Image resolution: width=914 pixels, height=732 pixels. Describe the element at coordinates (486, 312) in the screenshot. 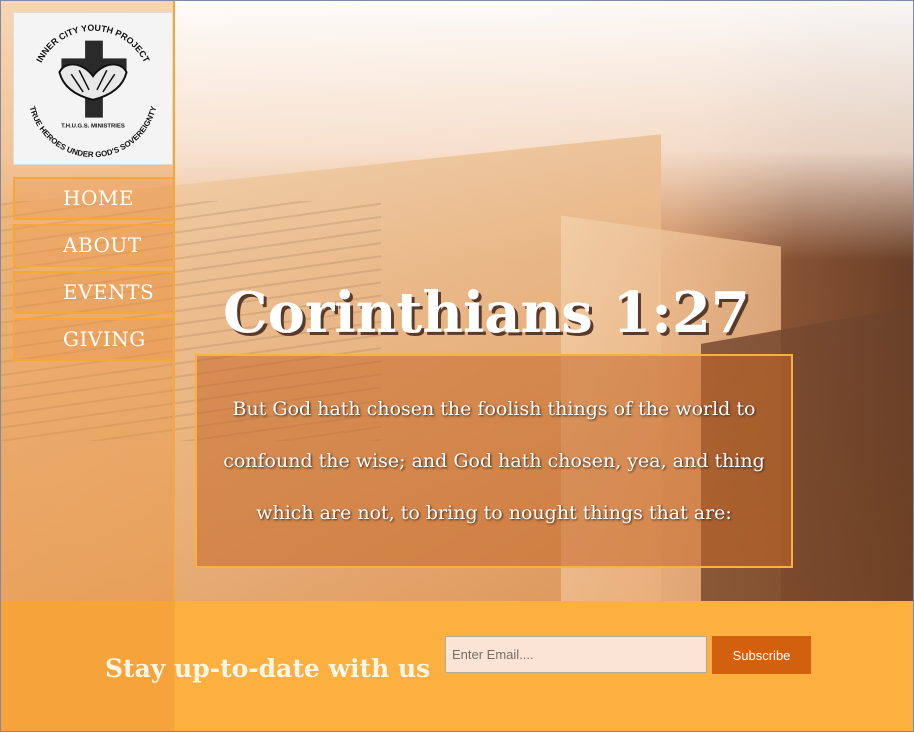

I see `hero-heading: Corinthians 1:27` at that location.